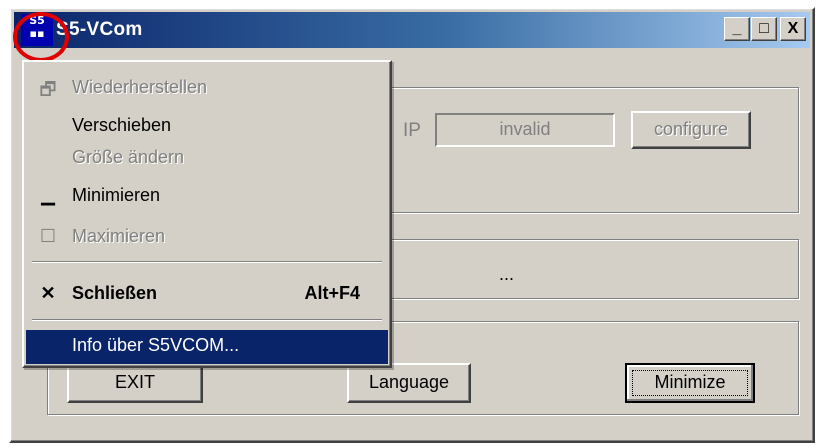  I want to click on minimize-window-button: _, so click(737, 29).